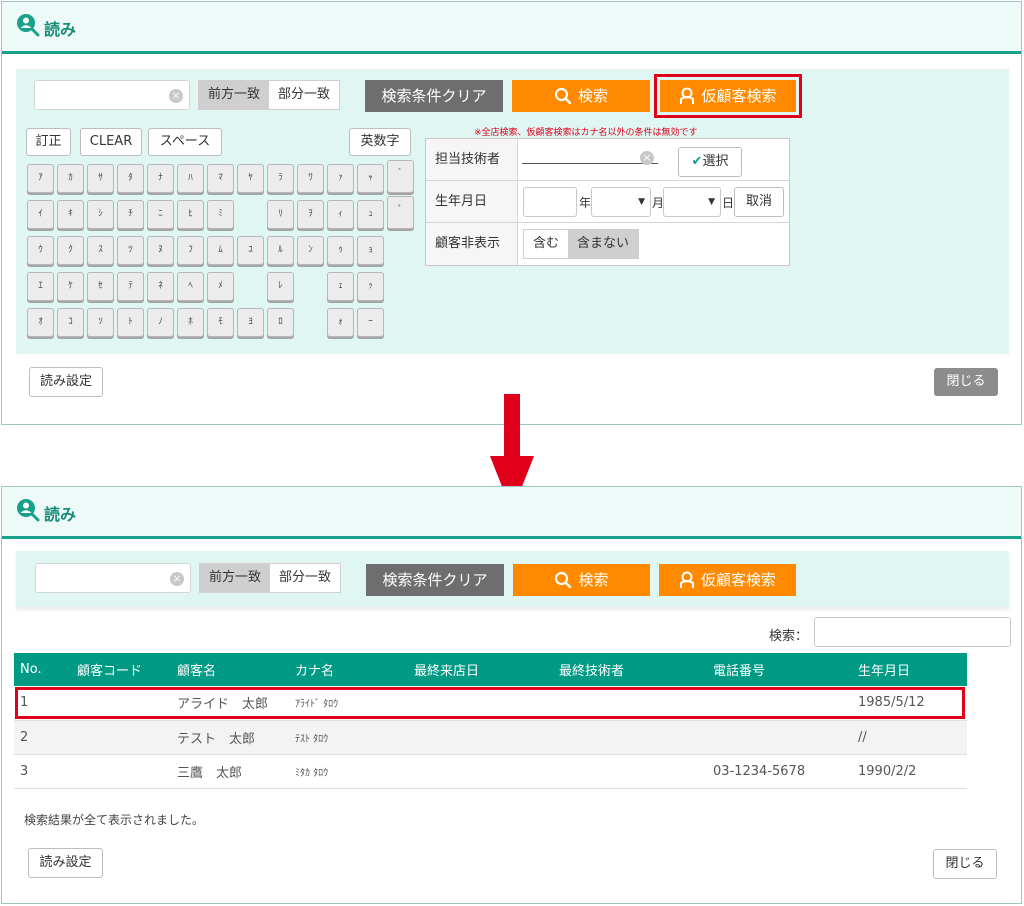  What do you see at coordinates (759, 202) in the screenshot?
I see `cancel-date-button: 取消` at bounding box center [759, 202].